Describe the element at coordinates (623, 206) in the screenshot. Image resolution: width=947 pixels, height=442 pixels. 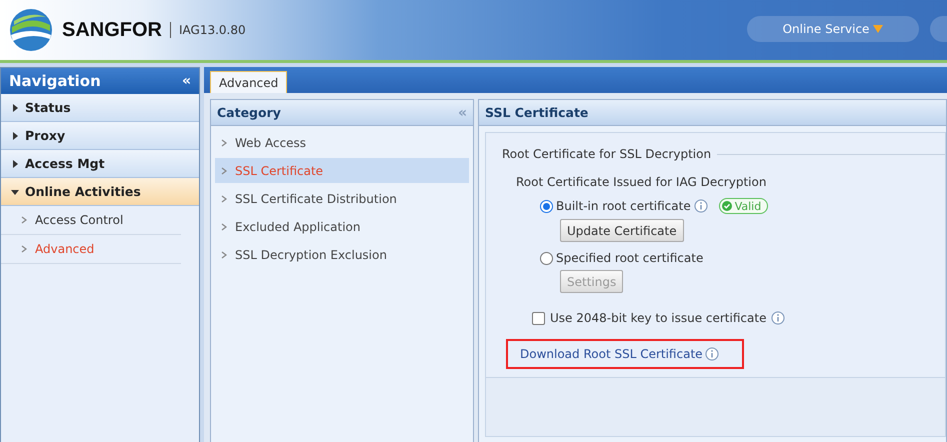
I see `radio-label: Built-in root certificate` at that location.